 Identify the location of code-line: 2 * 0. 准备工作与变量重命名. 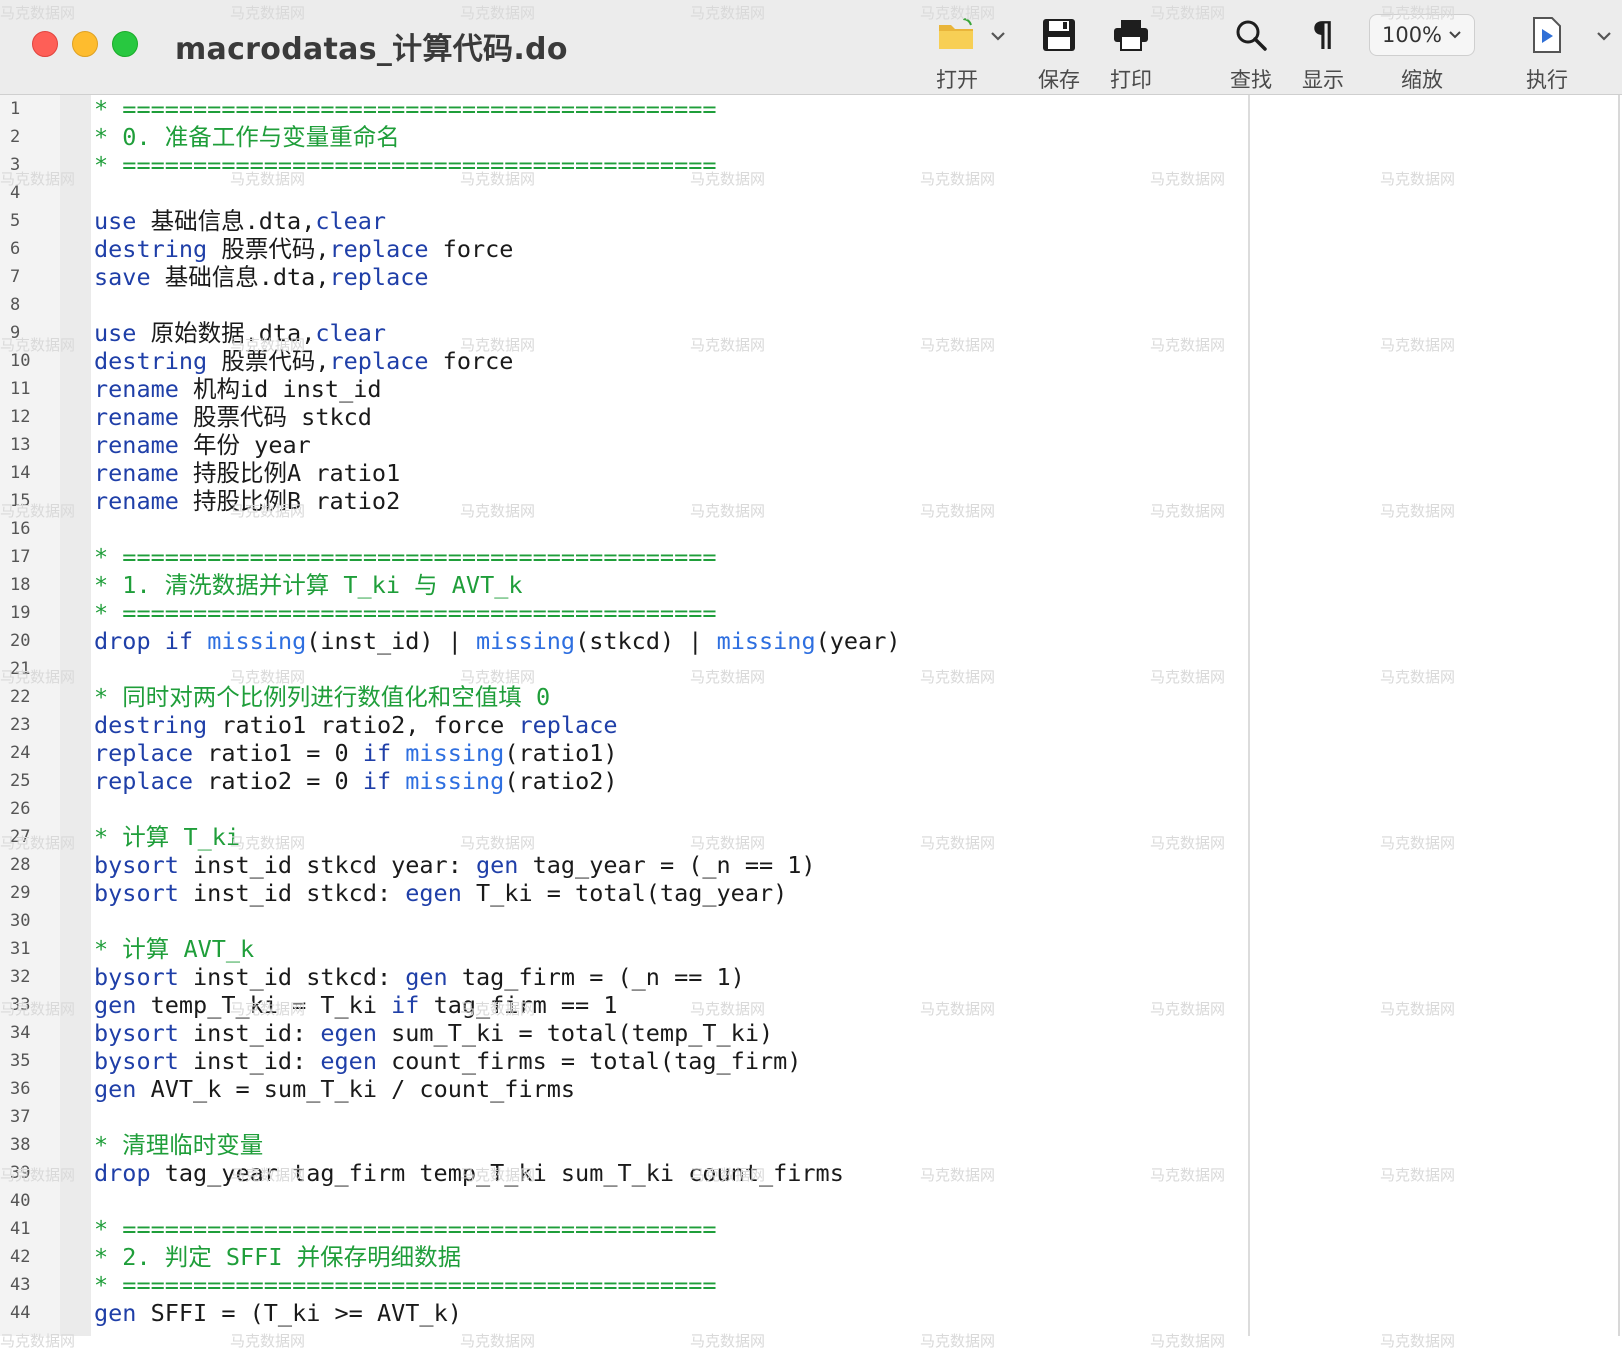
(810, 137).